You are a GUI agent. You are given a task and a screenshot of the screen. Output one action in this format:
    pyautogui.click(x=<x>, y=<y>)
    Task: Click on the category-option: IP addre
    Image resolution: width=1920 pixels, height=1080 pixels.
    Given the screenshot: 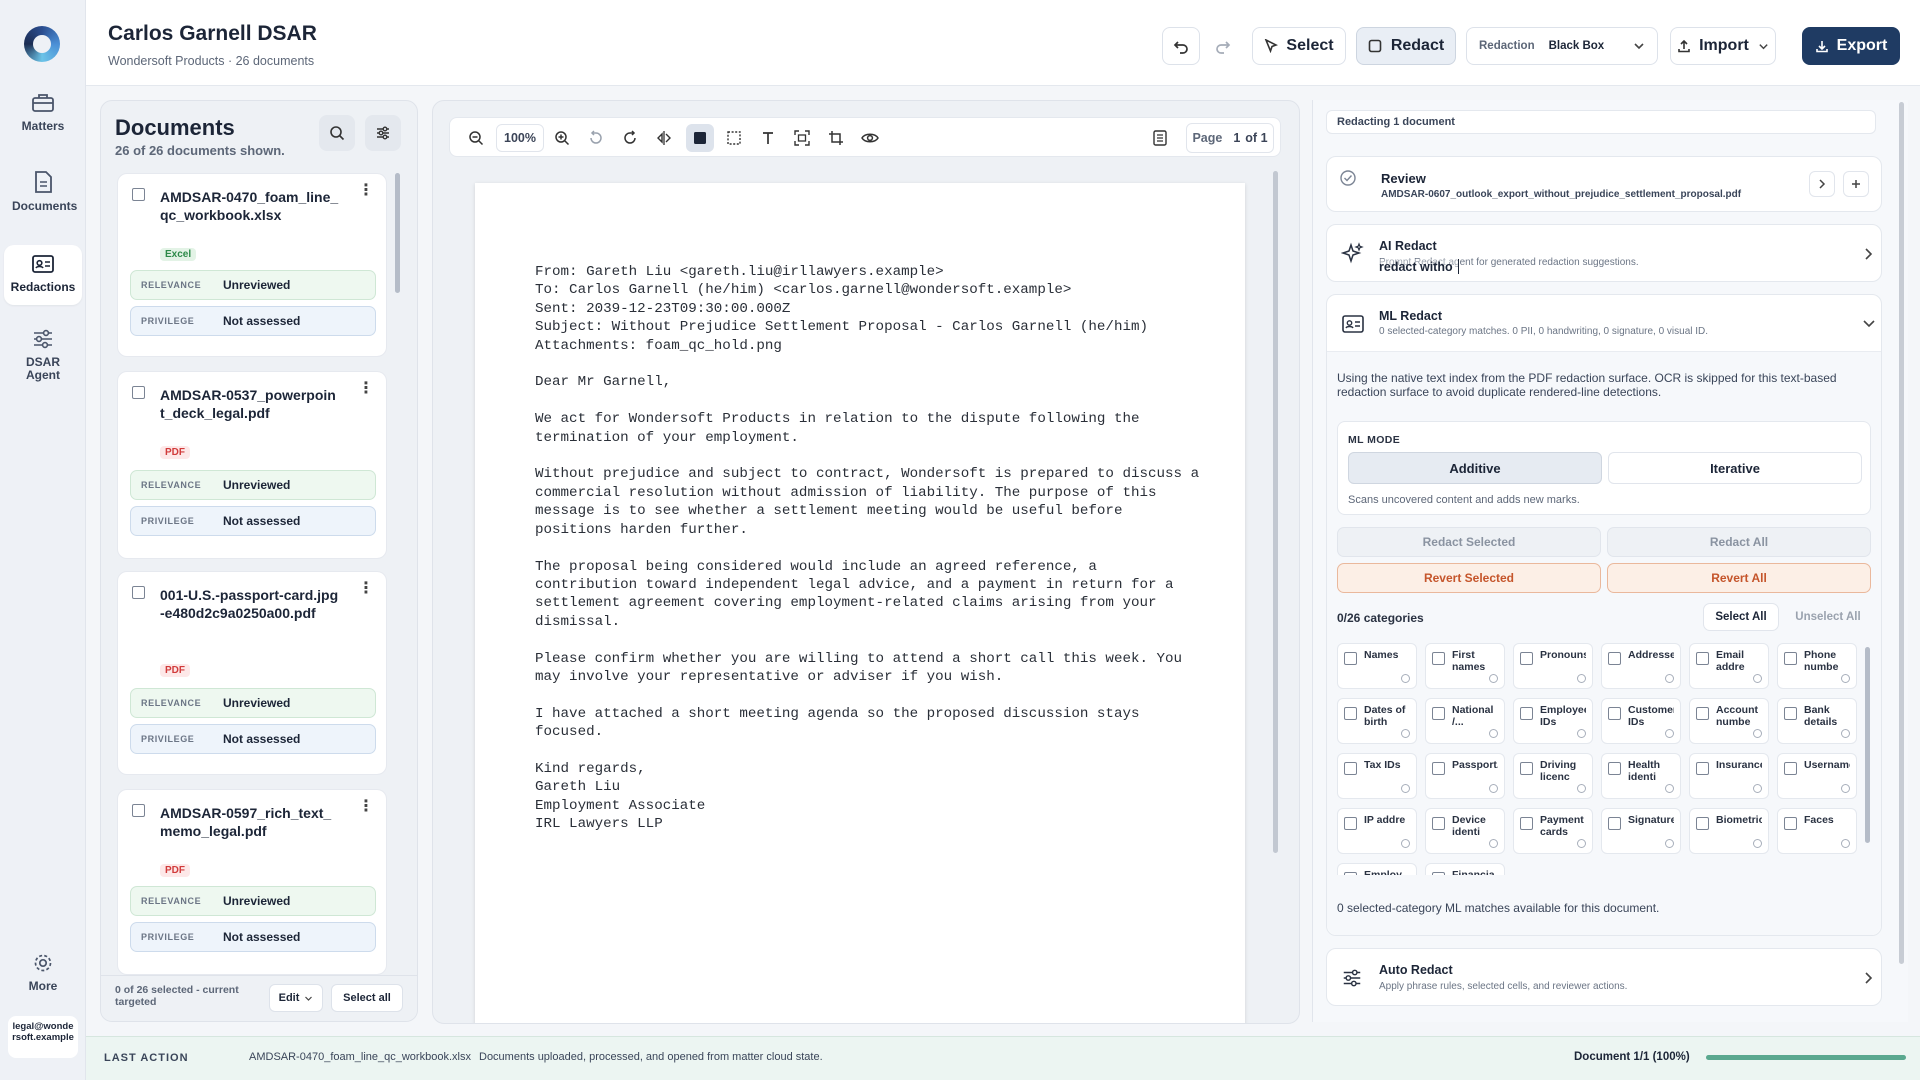 What is the action you would take?
    pyautogui.click(x=1377, y=831)
    